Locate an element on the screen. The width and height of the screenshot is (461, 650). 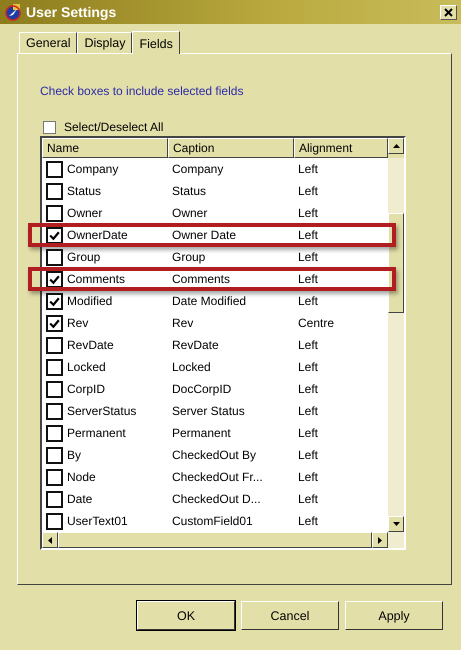
scroll-right-button is located at coordinates (380, 540).